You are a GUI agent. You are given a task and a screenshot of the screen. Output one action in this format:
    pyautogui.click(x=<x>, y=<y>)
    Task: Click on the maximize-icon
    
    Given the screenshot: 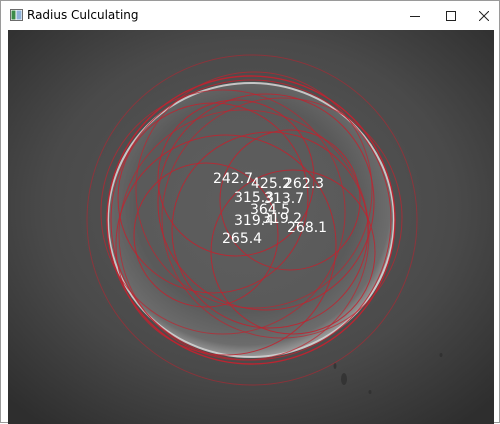 What is the action you would take?
    pyautogui.click(x=451, y=15)
    